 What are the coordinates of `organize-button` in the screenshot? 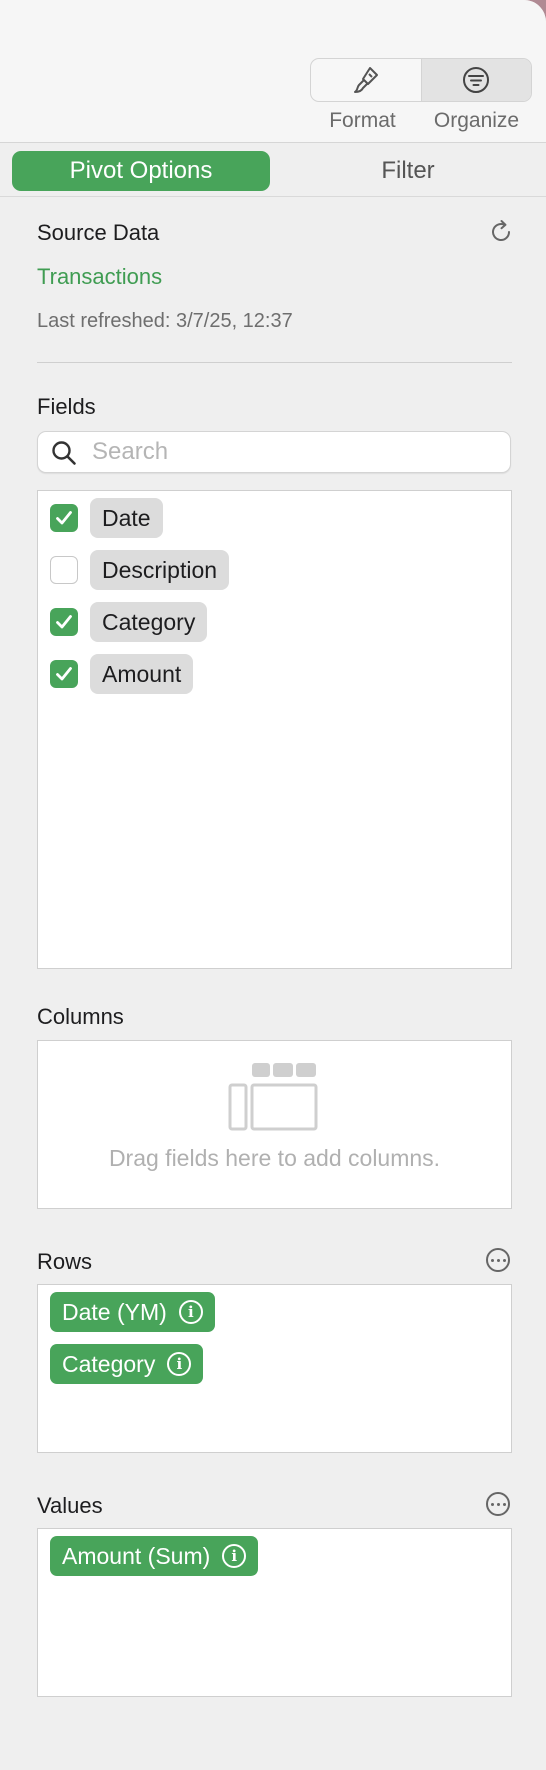 It's located at (475, 80).